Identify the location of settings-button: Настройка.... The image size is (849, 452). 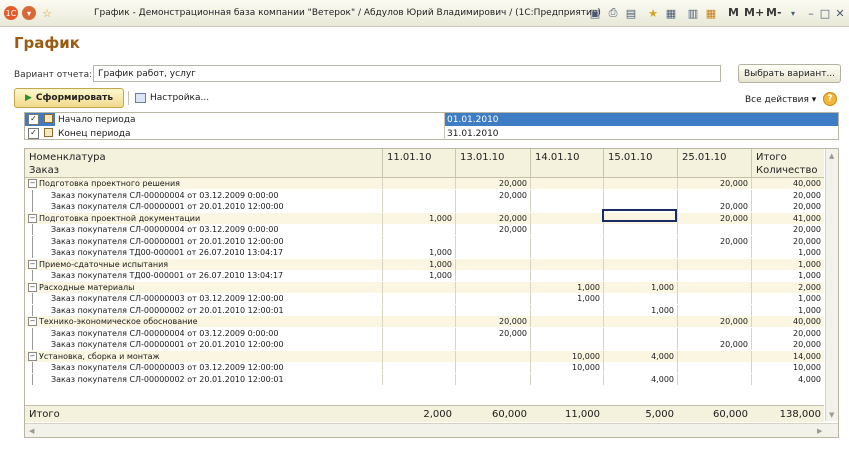
(172, 98).